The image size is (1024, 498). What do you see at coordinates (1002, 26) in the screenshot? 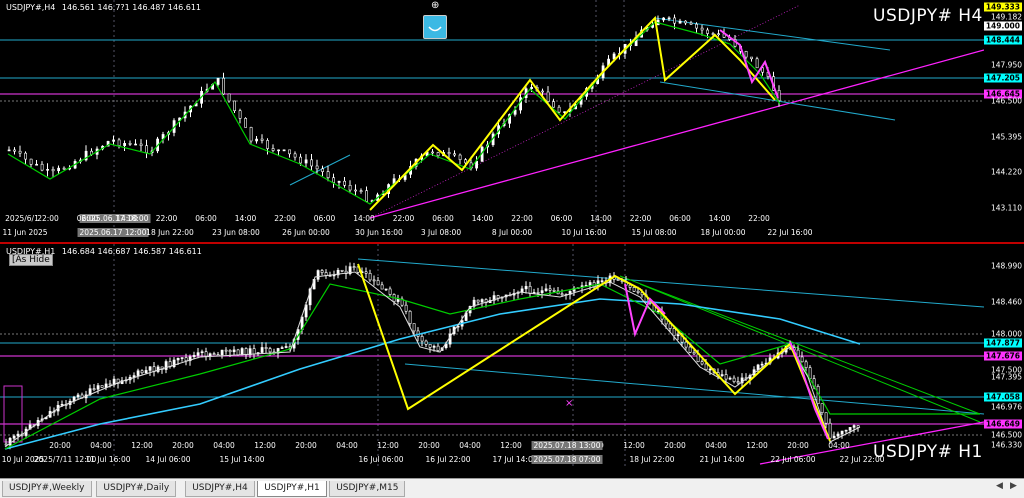
I see `price-label: 149.000` at bounding box center [1002, 26].